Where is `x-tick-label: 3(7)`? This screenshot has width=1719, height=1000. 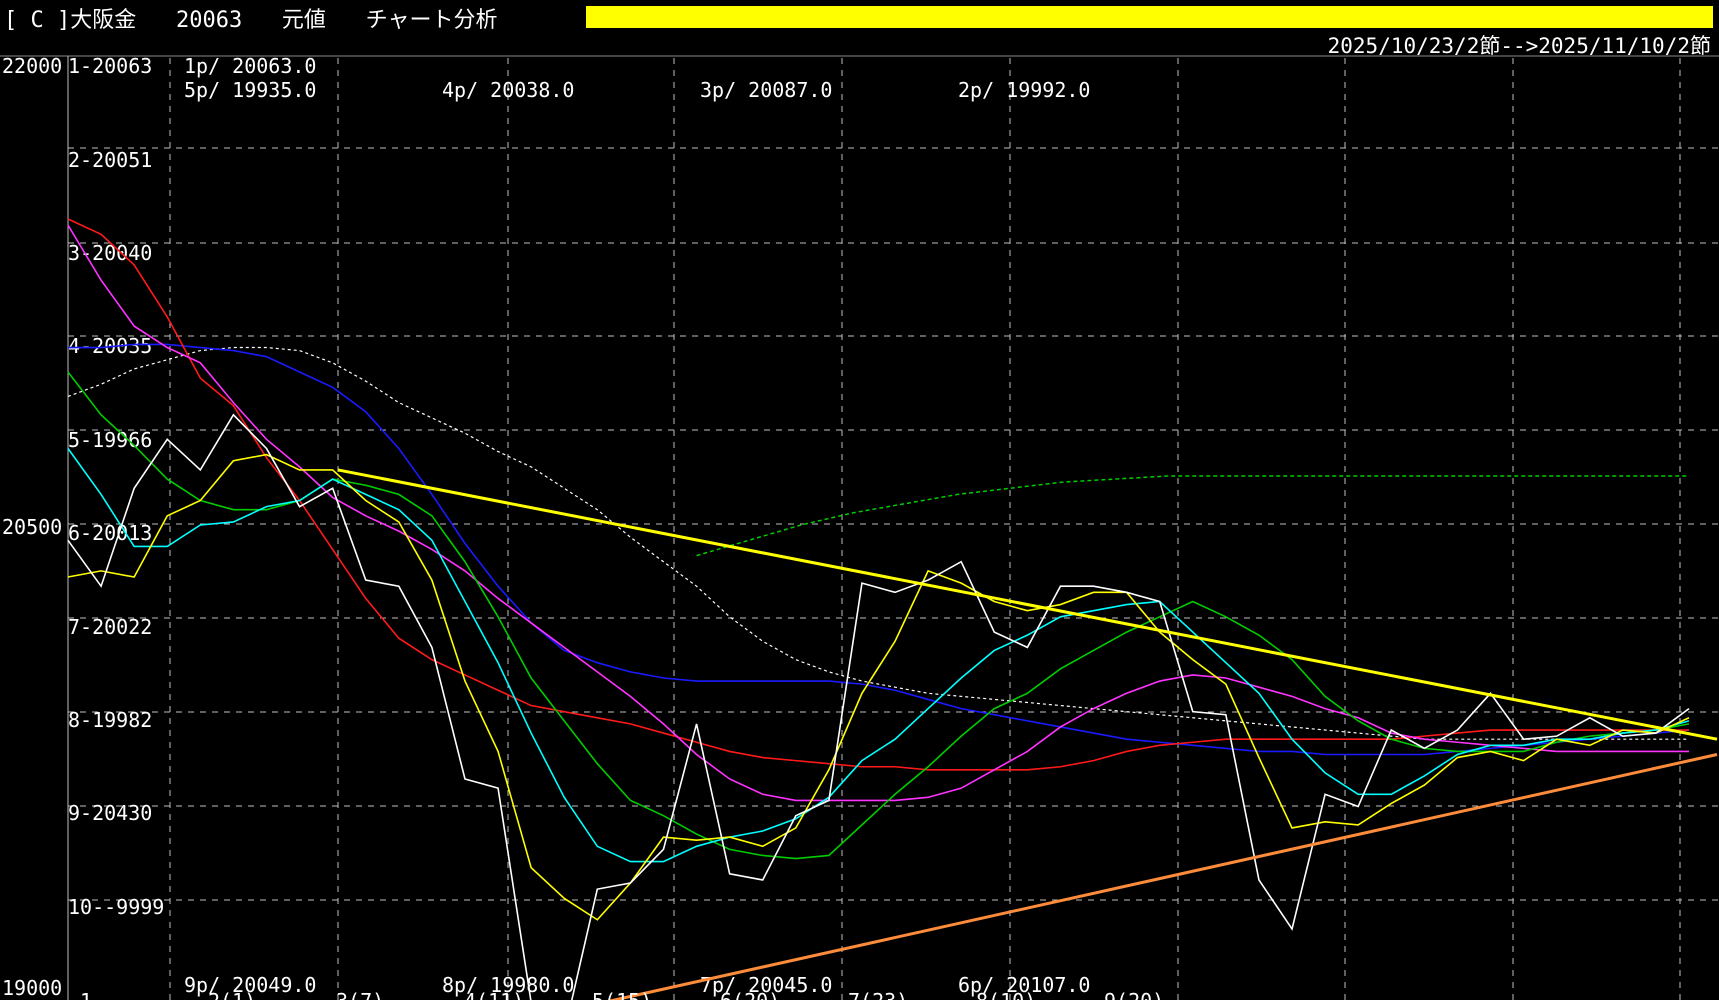
x-tick-label: 3(7) is located at coordinates (360, 994).